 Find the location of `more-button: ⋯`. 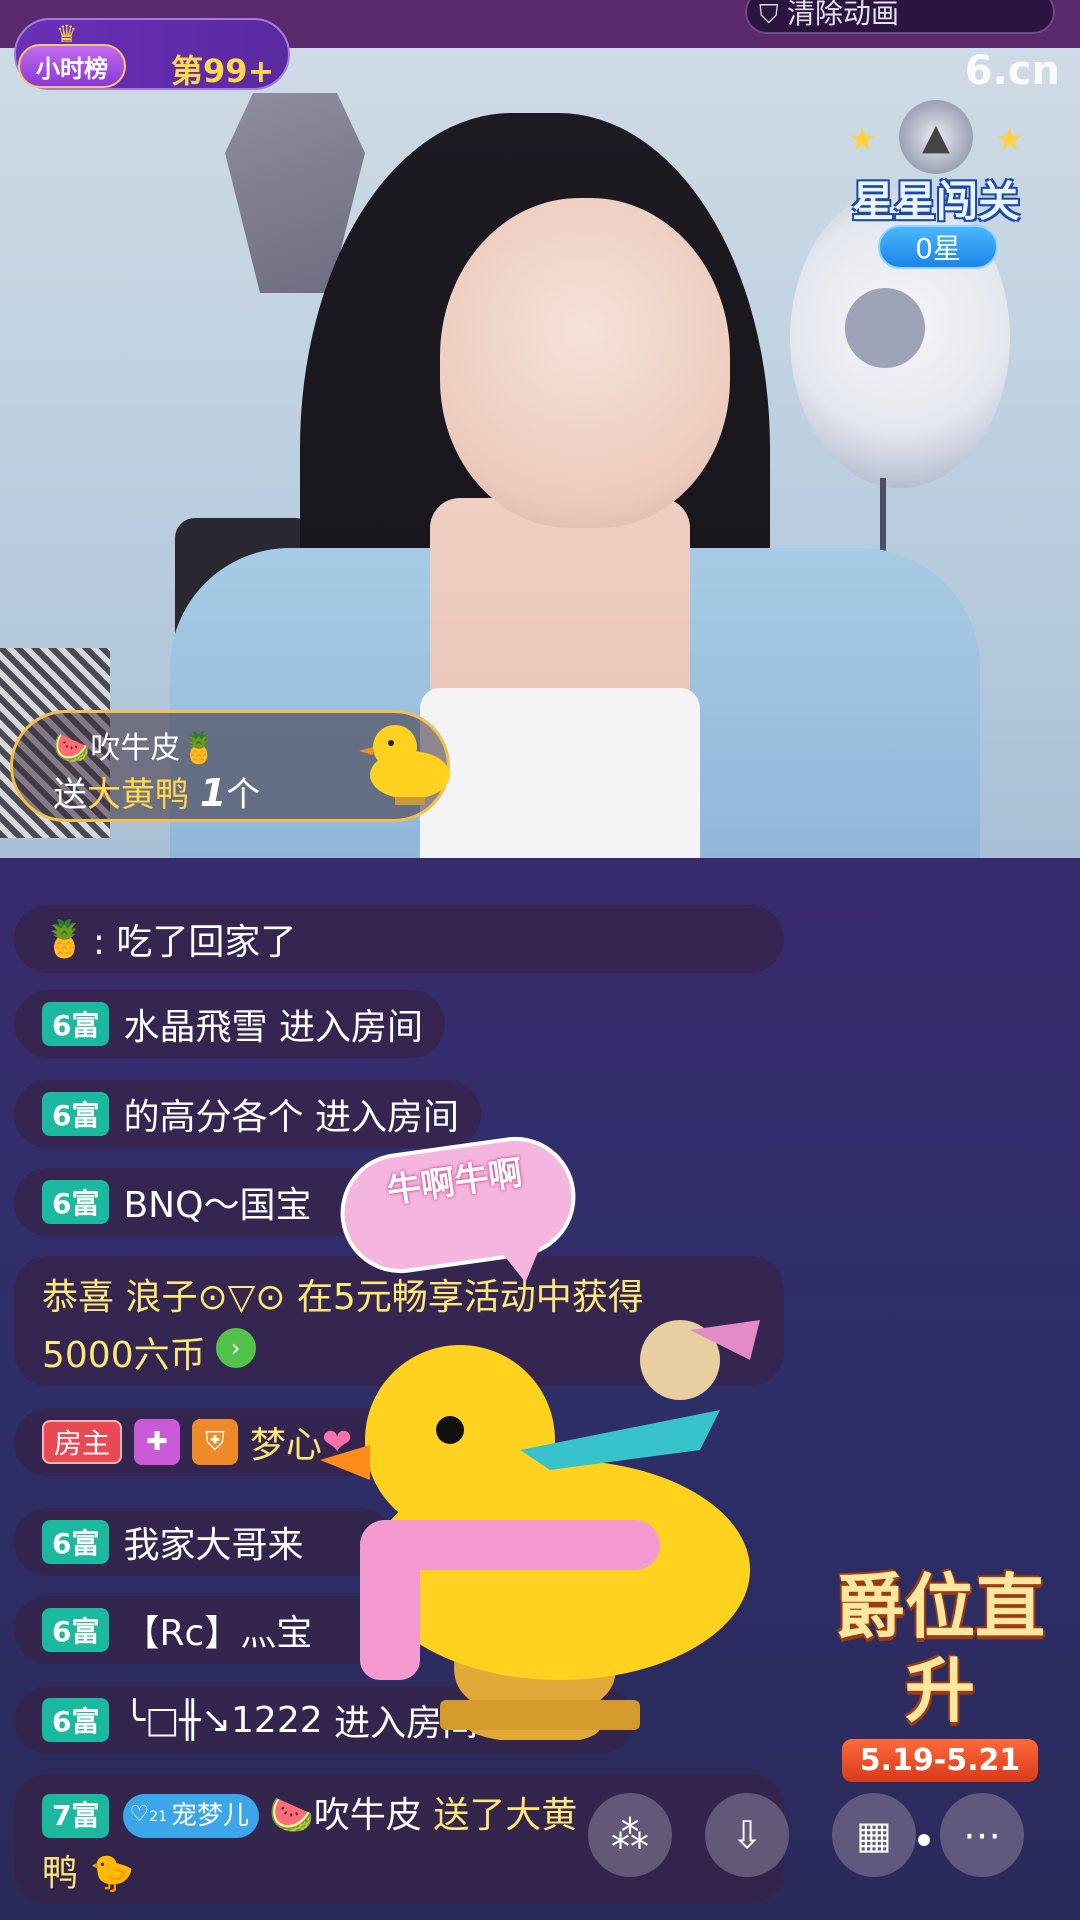

more-button: ⋯ is located at coordinates (982, 1835).